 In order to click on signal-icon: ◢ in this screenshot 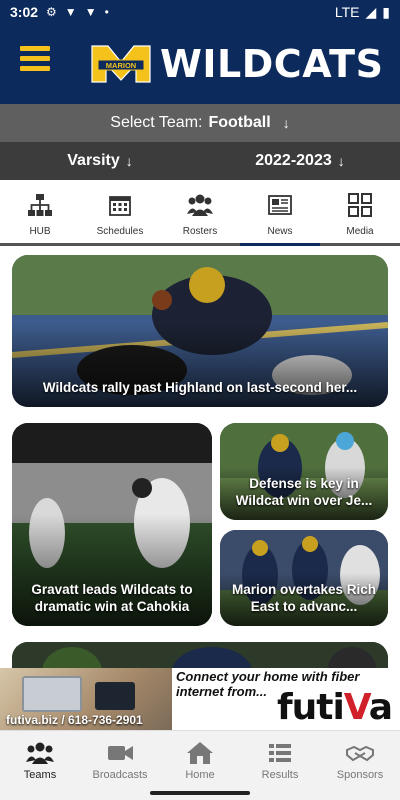, I will do `click(371, 11)`.